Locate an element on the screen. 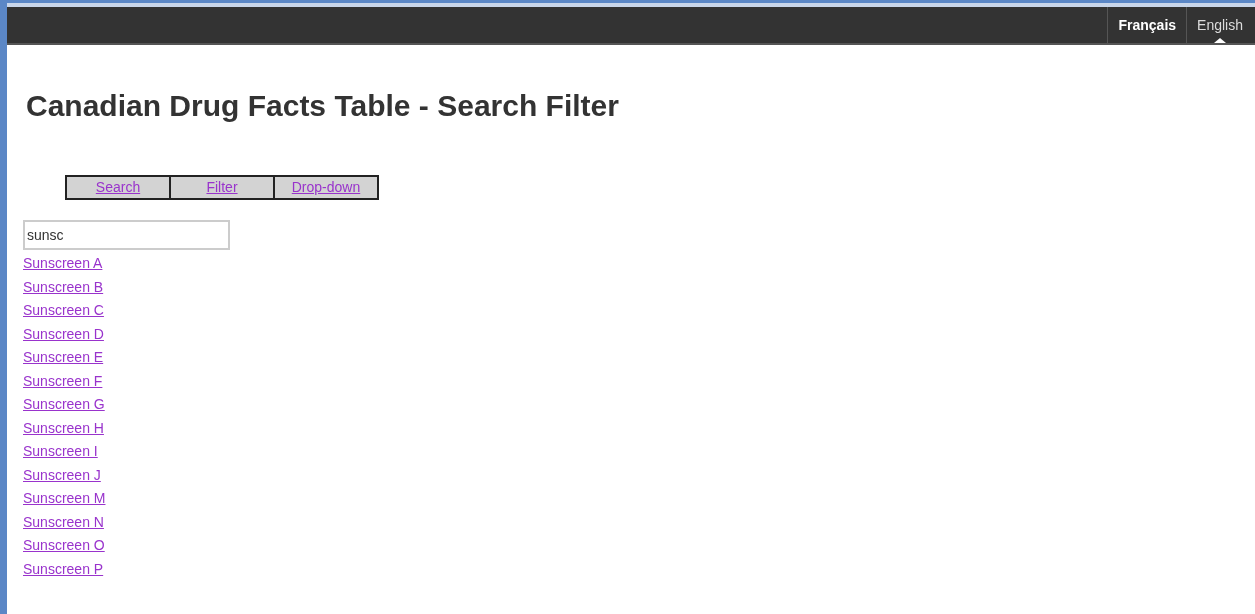 Image resolution: width=1255 pixels, height=614 pixels. result-link: Sunscreen A is located at coordinates (63, 264).